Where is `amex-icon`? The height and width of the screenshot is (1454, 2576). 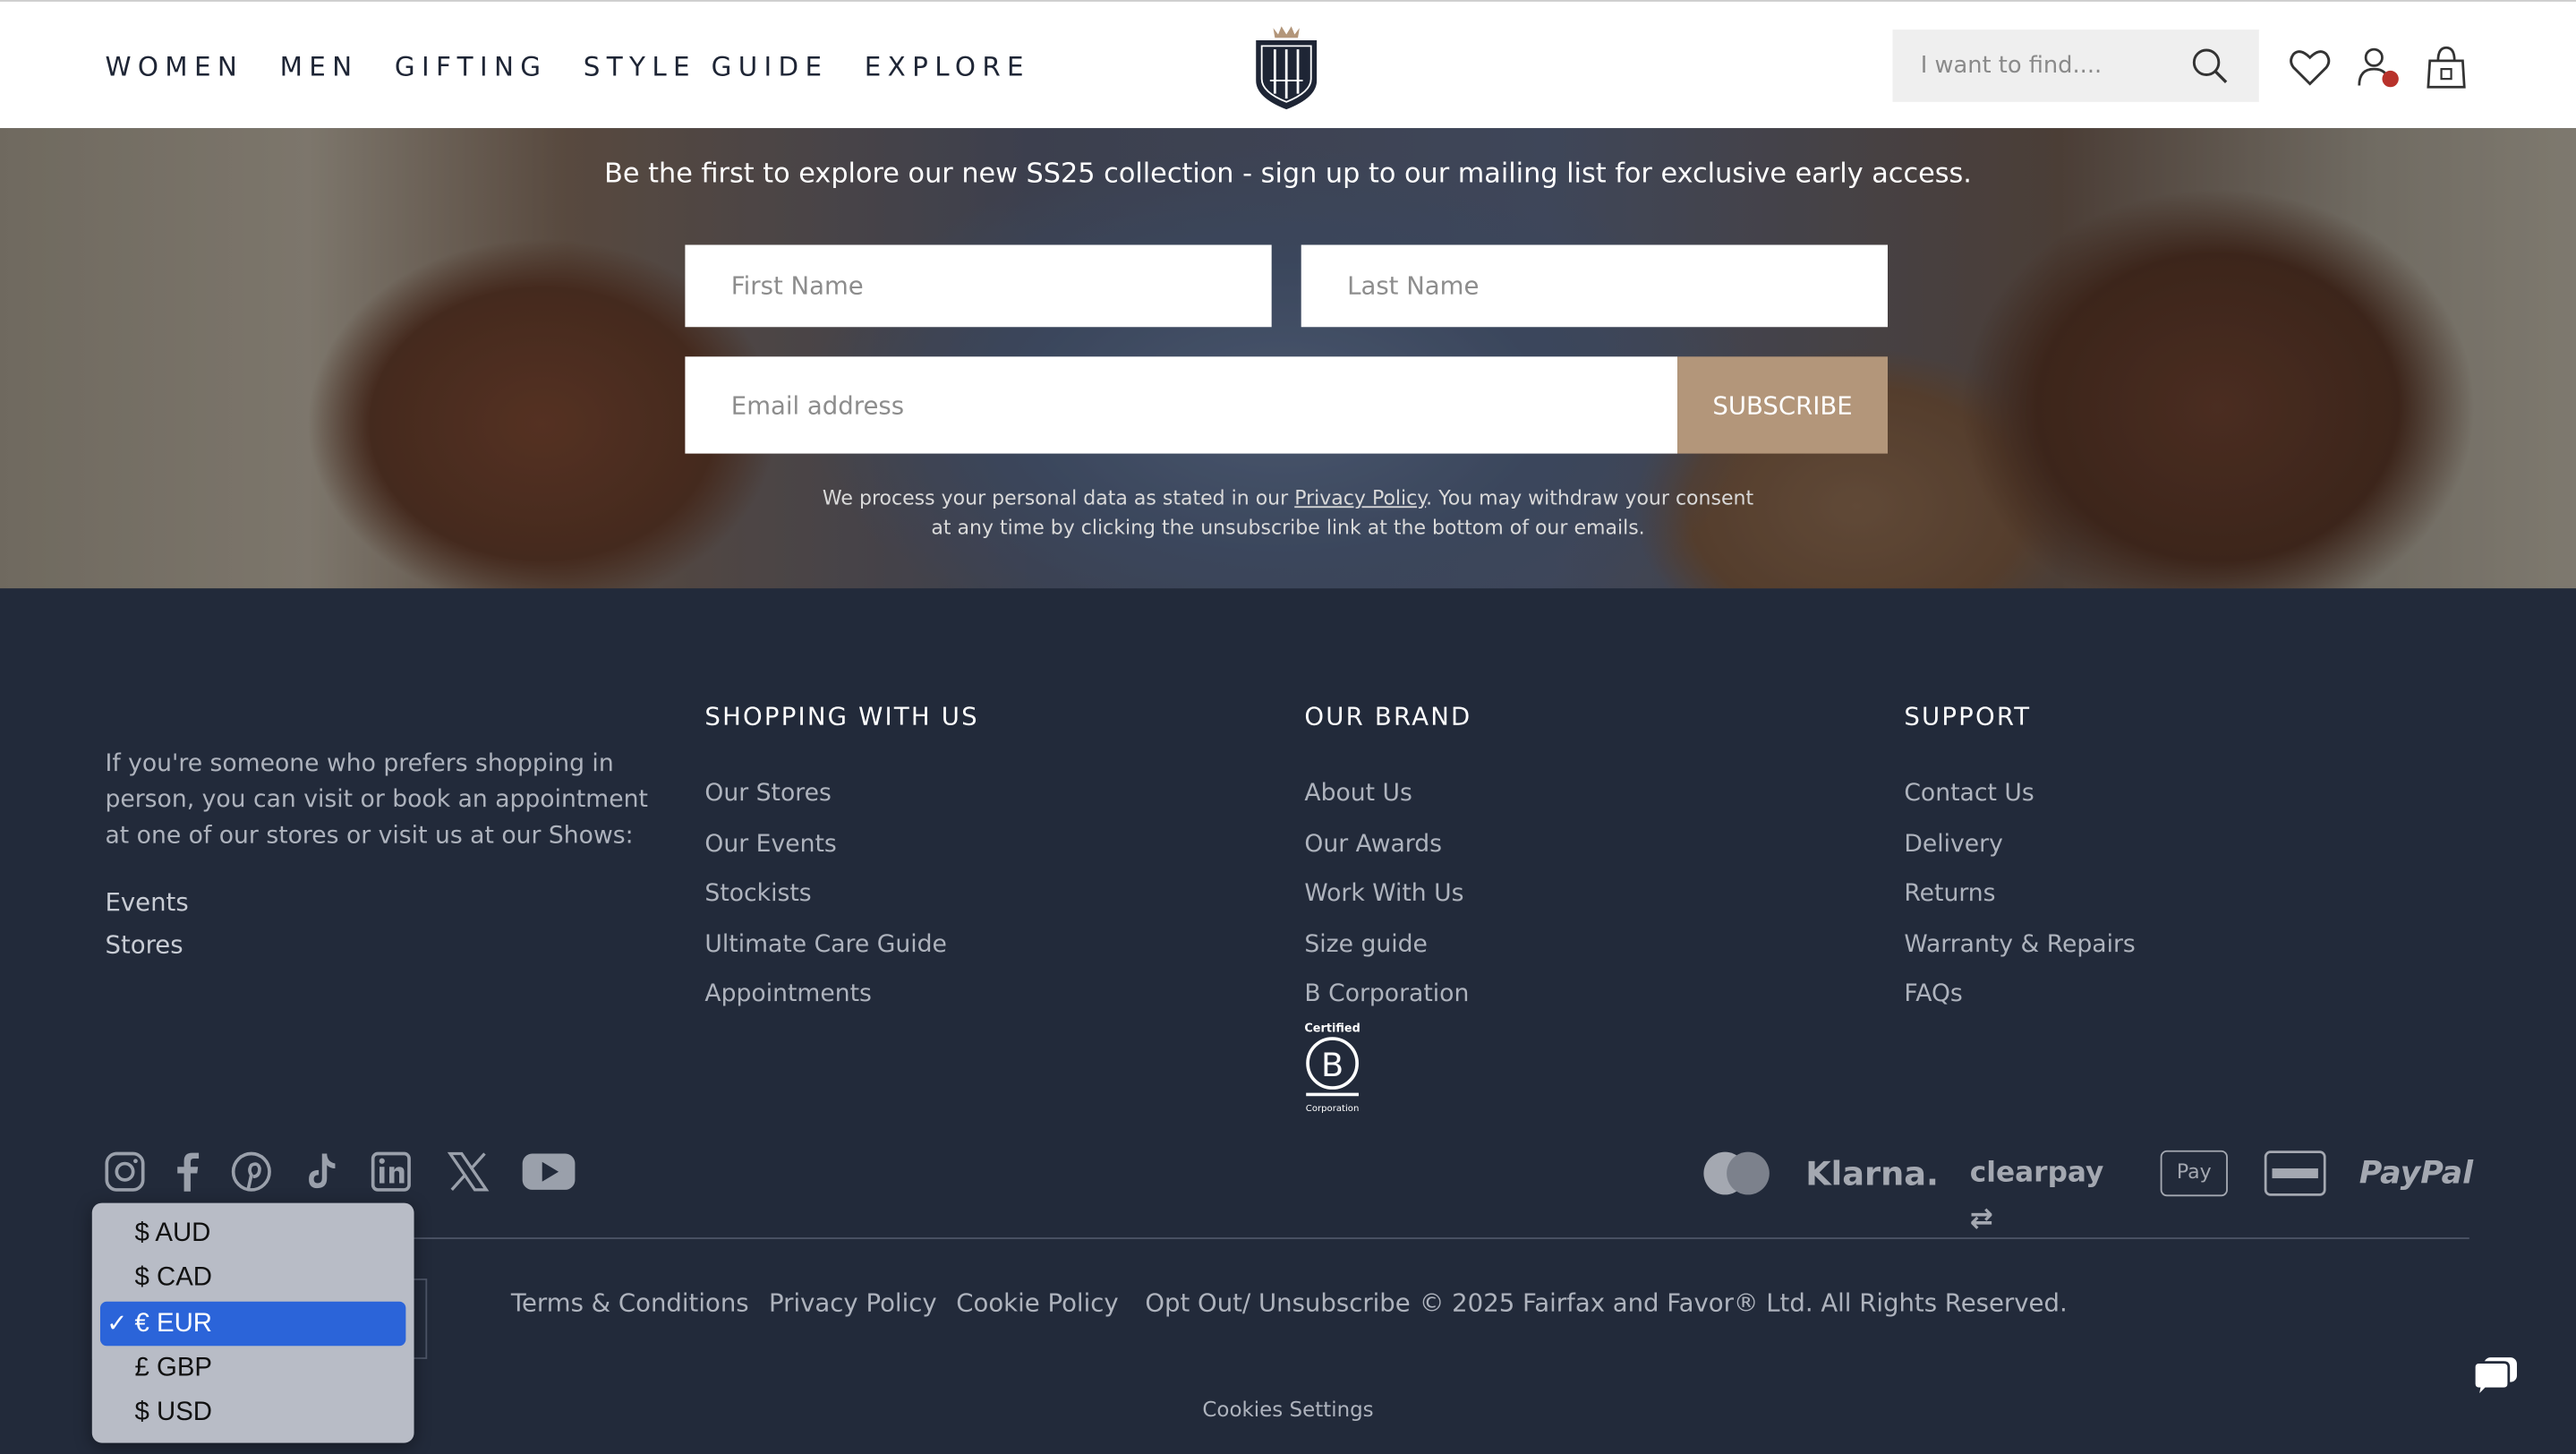
amex-icon is located at coordinates (2295, 1173).